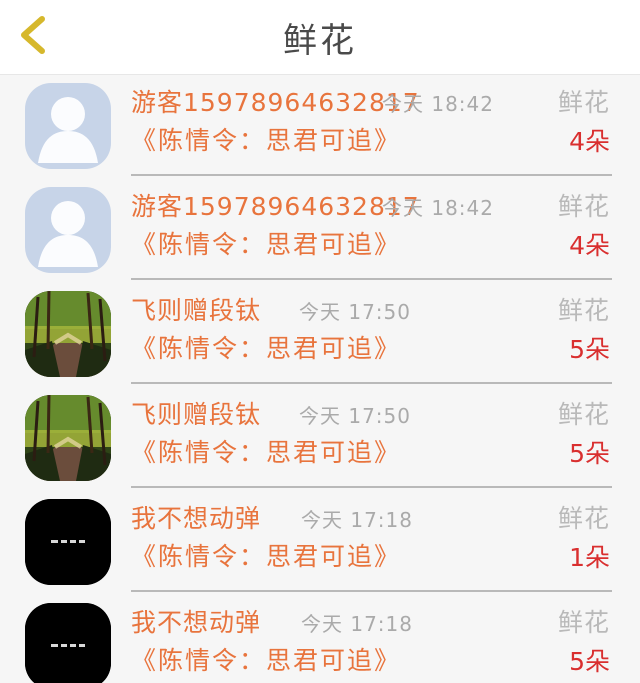 The width and height of the screenshot is (640, 683). Describe the element at coordinates (589, 557) in the screenshot. I see `gift-count: 1朵` at that location.